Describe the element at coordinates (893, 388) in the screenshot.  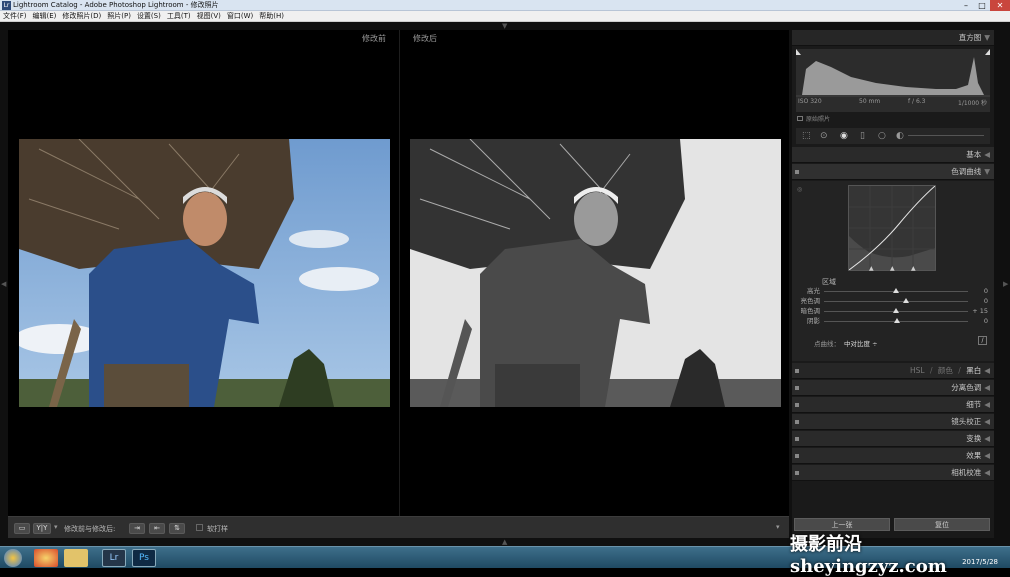
I see `split-toning-section-header: 分离色调 ◀` at that location.